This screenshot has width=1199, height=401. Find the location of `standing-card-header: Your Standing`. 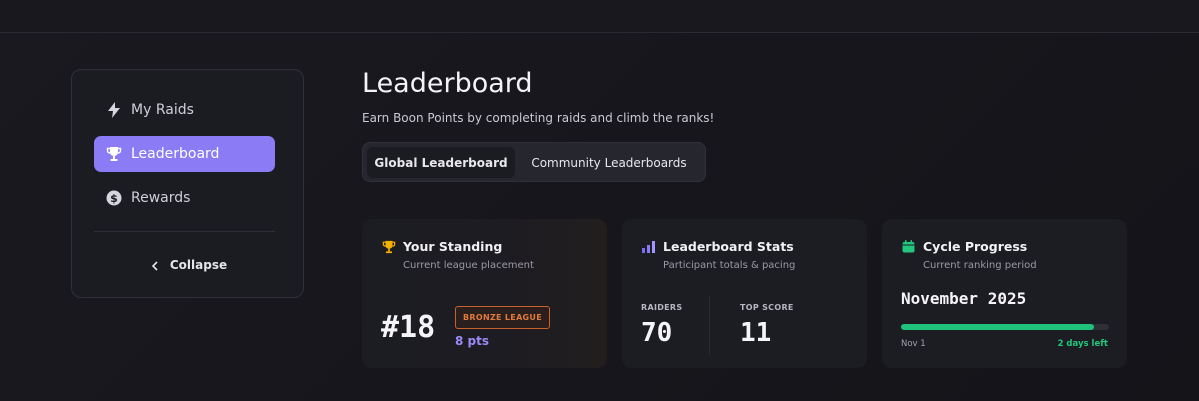

standing-card-header: Your Standing is located at coordinates (441, 246).